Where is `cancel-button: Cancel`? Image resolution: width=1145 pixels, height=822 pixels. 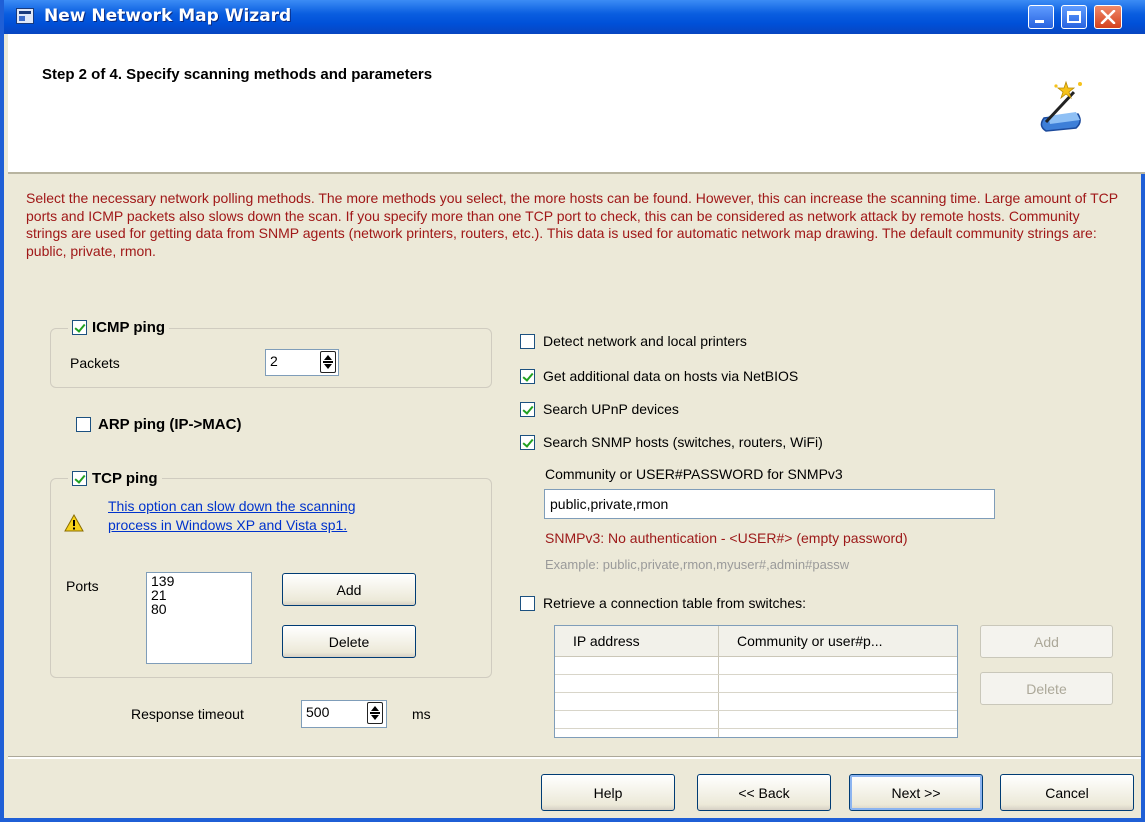
cancel-button: Cancel is located at coordinates (1067, 792).